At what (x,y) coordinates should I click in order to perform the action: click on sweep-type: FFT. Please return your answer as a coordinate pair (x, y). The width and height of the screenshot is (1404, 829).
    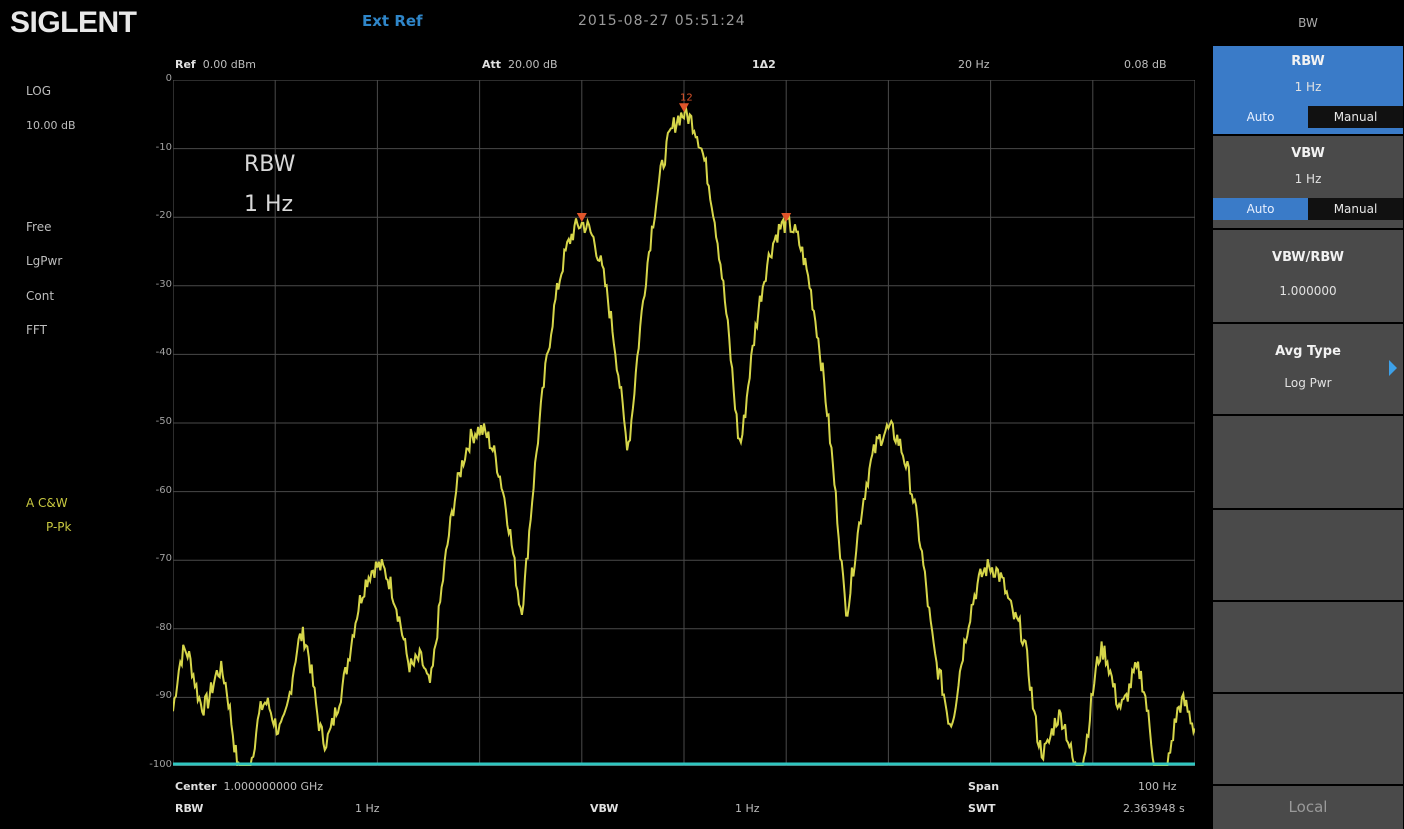
    Looking at the image, I should click on (36, 330).